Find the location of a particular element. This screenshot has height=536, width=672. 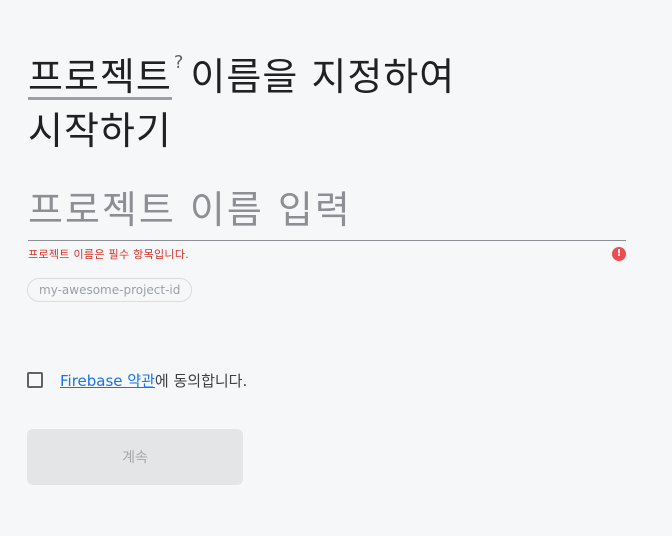

error-circle-icon: ! is located at coordinates (619, 254).